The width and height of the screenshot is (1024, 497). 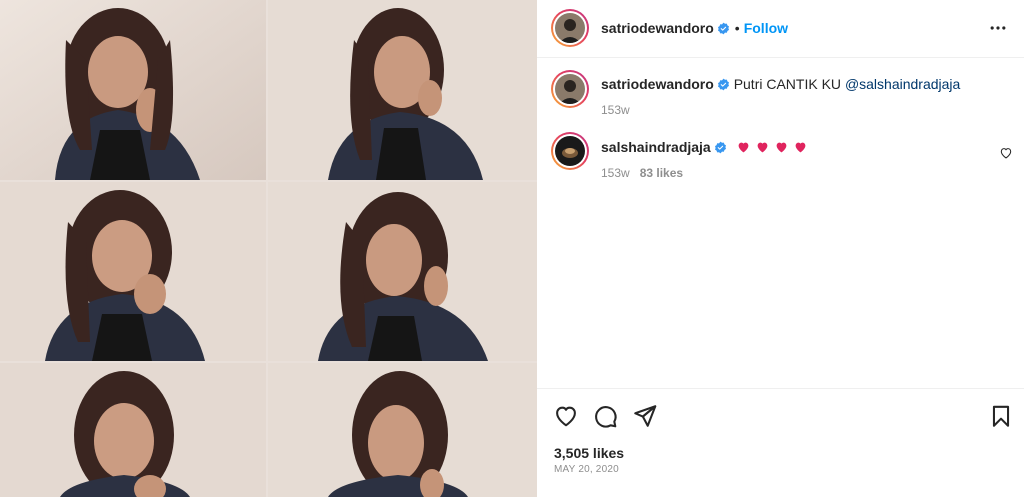 What do you see at coordinates (1001, 416) in the screenshot?
I see `bookmark-icon` at bounding box center [1001, 416].